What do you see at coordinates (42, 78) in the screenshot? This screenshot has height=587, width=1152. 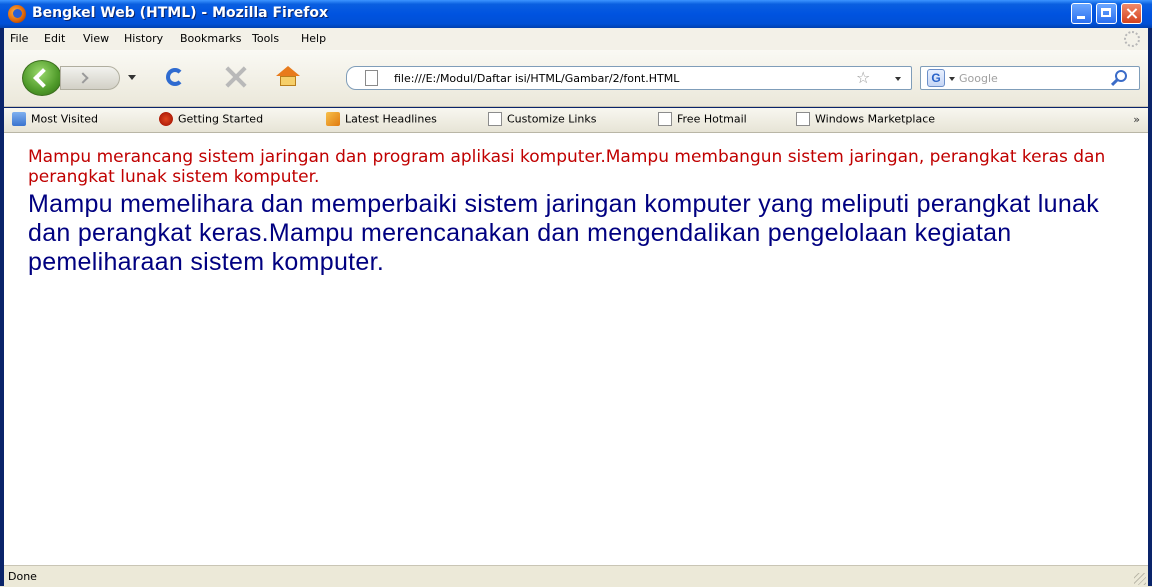 I see `back-button` at bounding box center [42, 78].